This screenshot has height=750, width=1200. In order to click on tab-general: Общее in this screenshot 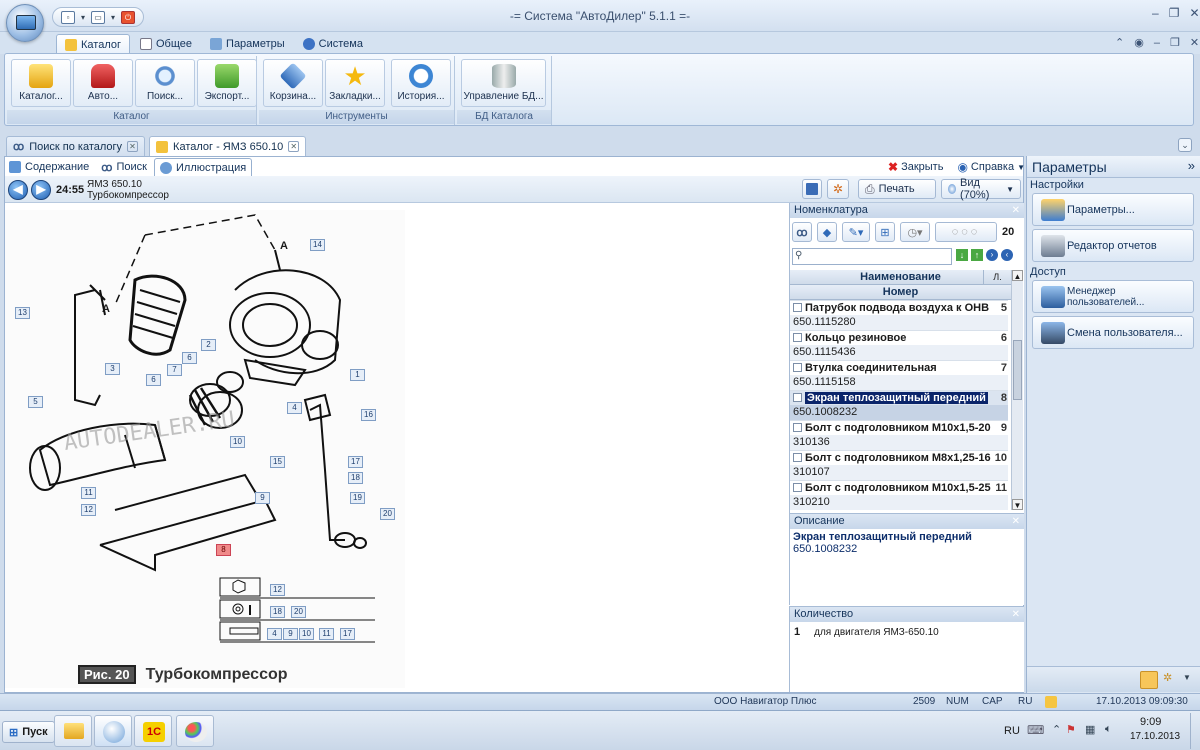, I will do `click(166, 44)`.